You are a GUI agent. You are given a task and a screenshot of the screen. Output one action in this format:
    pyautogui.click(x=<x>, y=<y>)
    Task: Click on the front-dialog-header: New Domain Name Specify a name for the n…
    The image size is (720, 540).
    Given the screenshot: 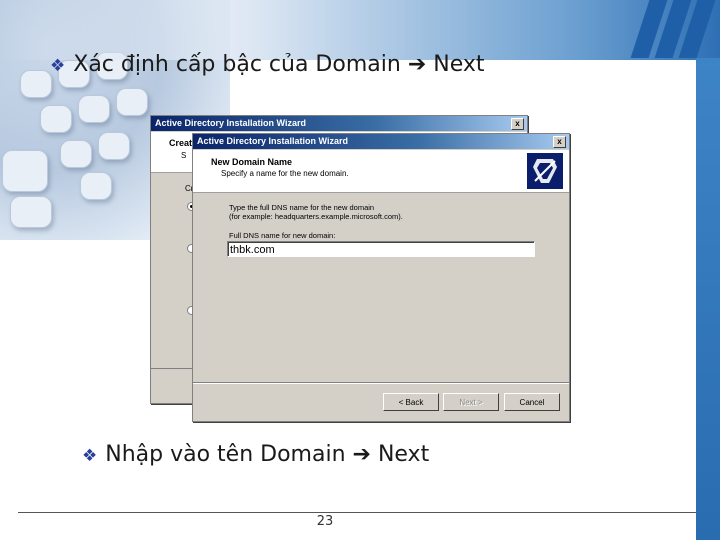 What is the action you would take?
    pyautogui.click(x=381, y=171)
    